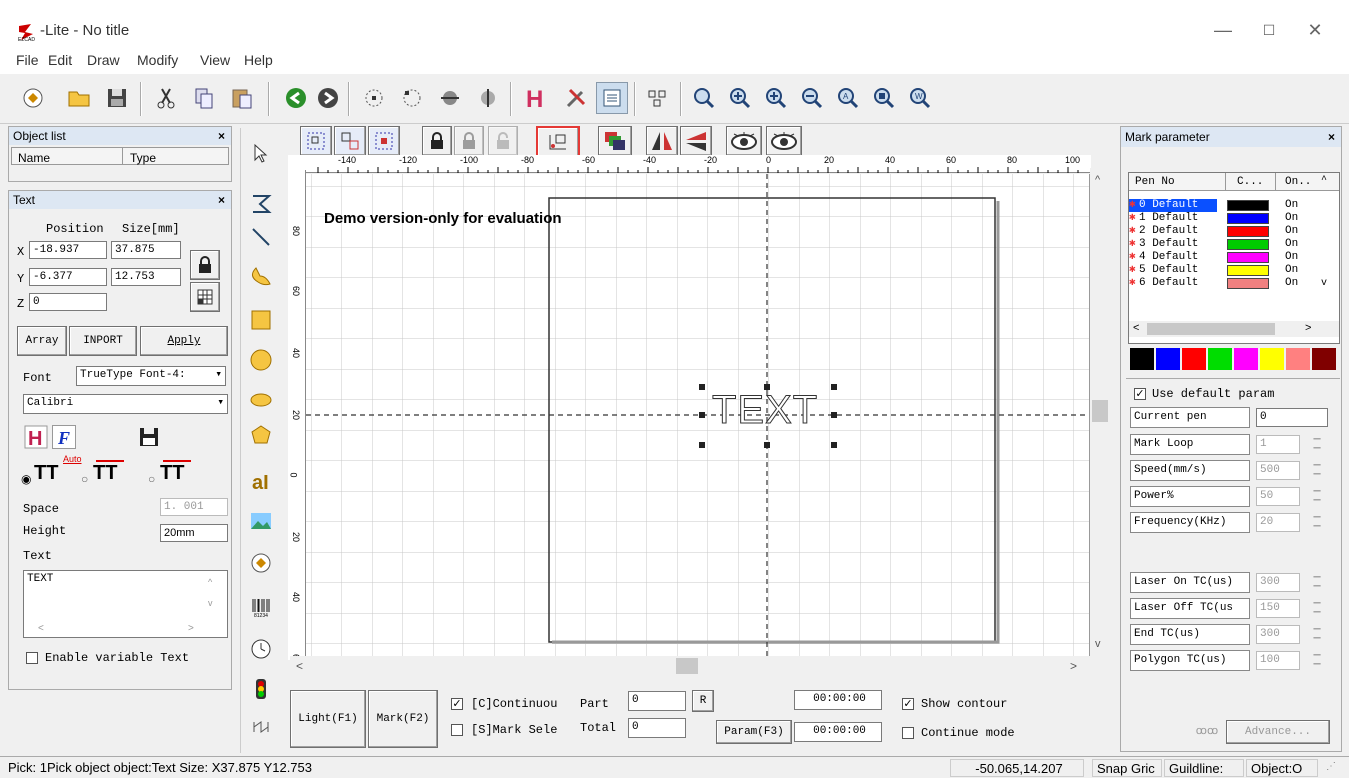  Describe the element at coordinates (908, 704) in the screenshot. I see `show-contour-checkbox: ✓` at that location.